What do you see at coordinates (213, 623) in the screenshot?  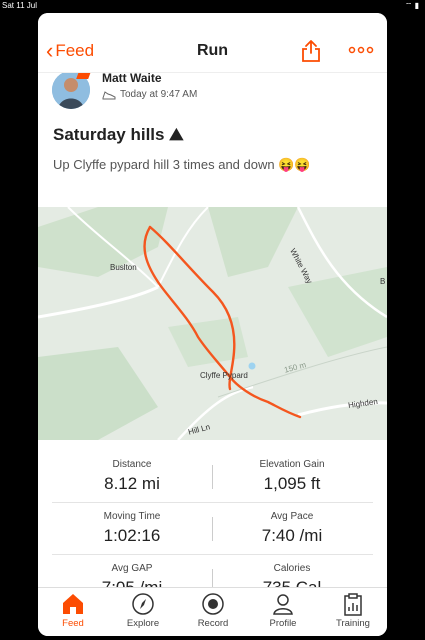 I see `tab-label: Record` at bounding box center [213, 623].